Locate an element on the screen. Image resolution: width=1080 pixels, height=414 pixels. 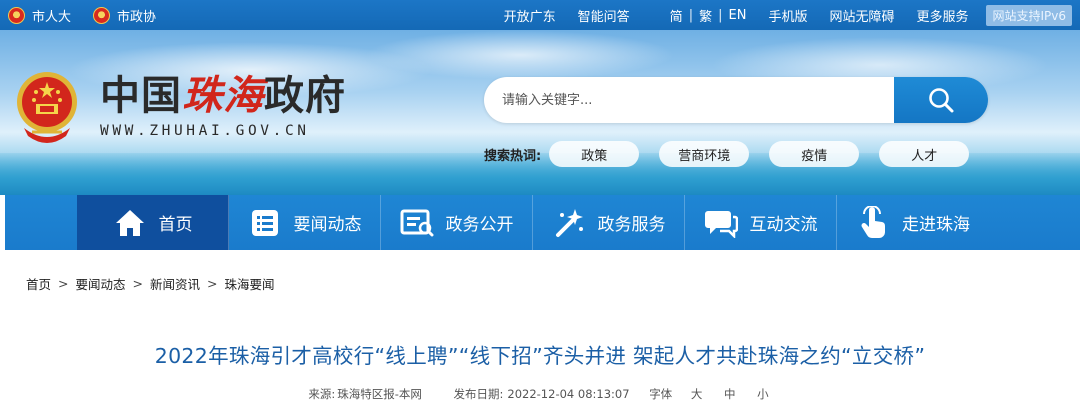
cppcc-link: 市政协 is located at coordinates (124, 15).